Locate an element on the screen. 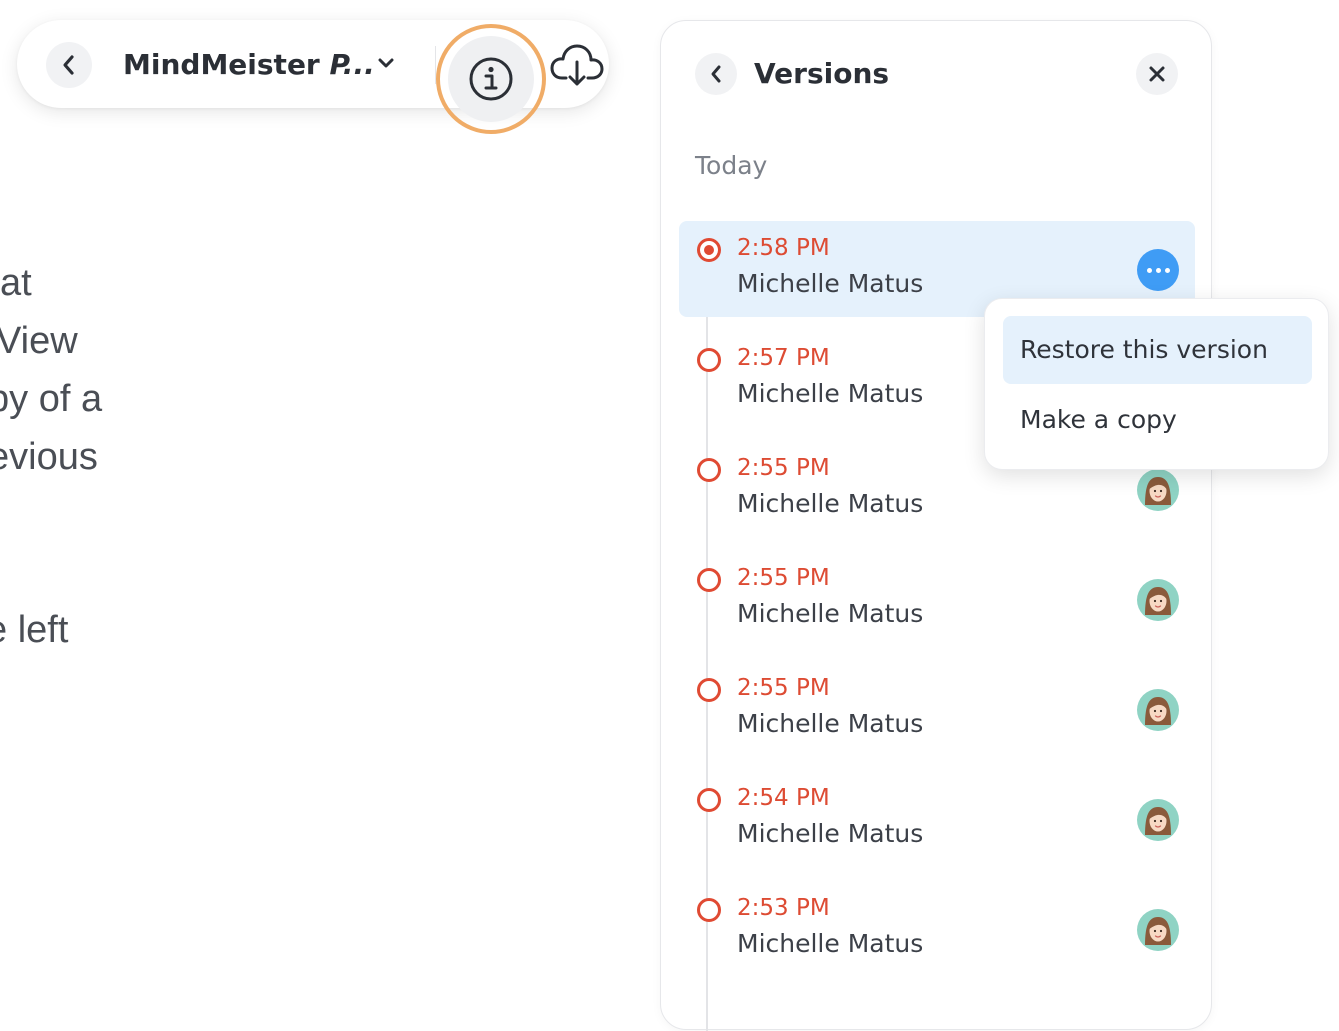 This screenshot has height=1031, width=1339. cloud-download-button is located at coordinates (577, 65).